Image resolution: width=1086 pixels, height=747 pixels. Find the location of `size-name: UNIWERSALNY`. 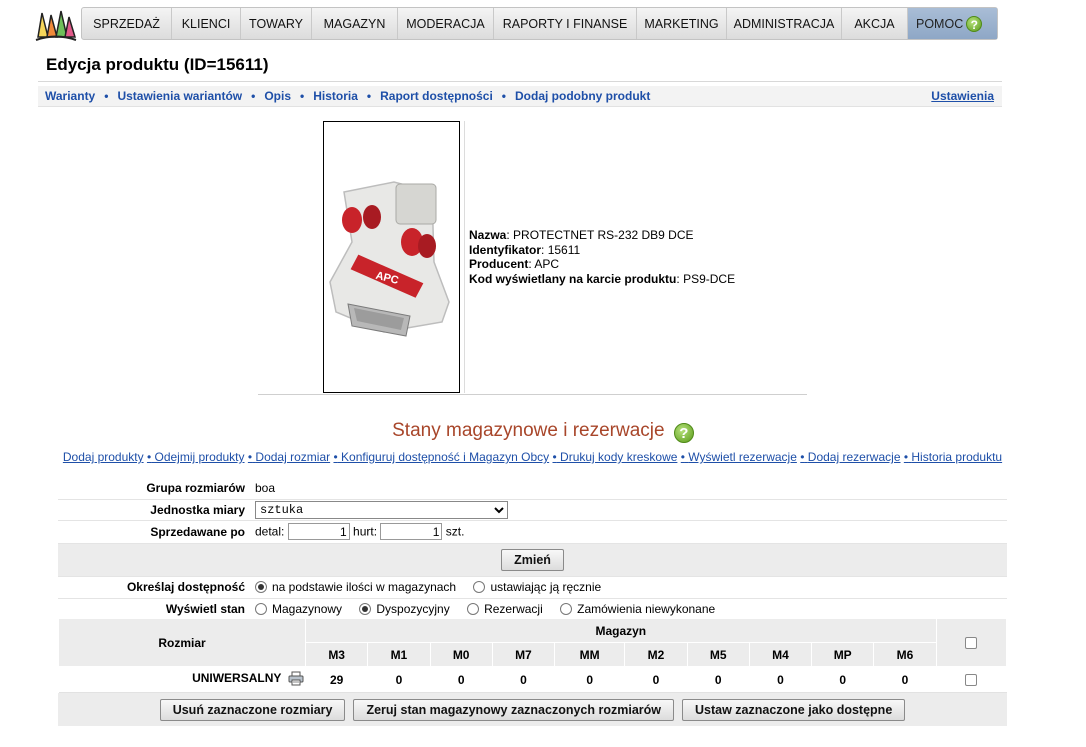

size-name: UNIWERSALNY is located at coordinates (237, 677).